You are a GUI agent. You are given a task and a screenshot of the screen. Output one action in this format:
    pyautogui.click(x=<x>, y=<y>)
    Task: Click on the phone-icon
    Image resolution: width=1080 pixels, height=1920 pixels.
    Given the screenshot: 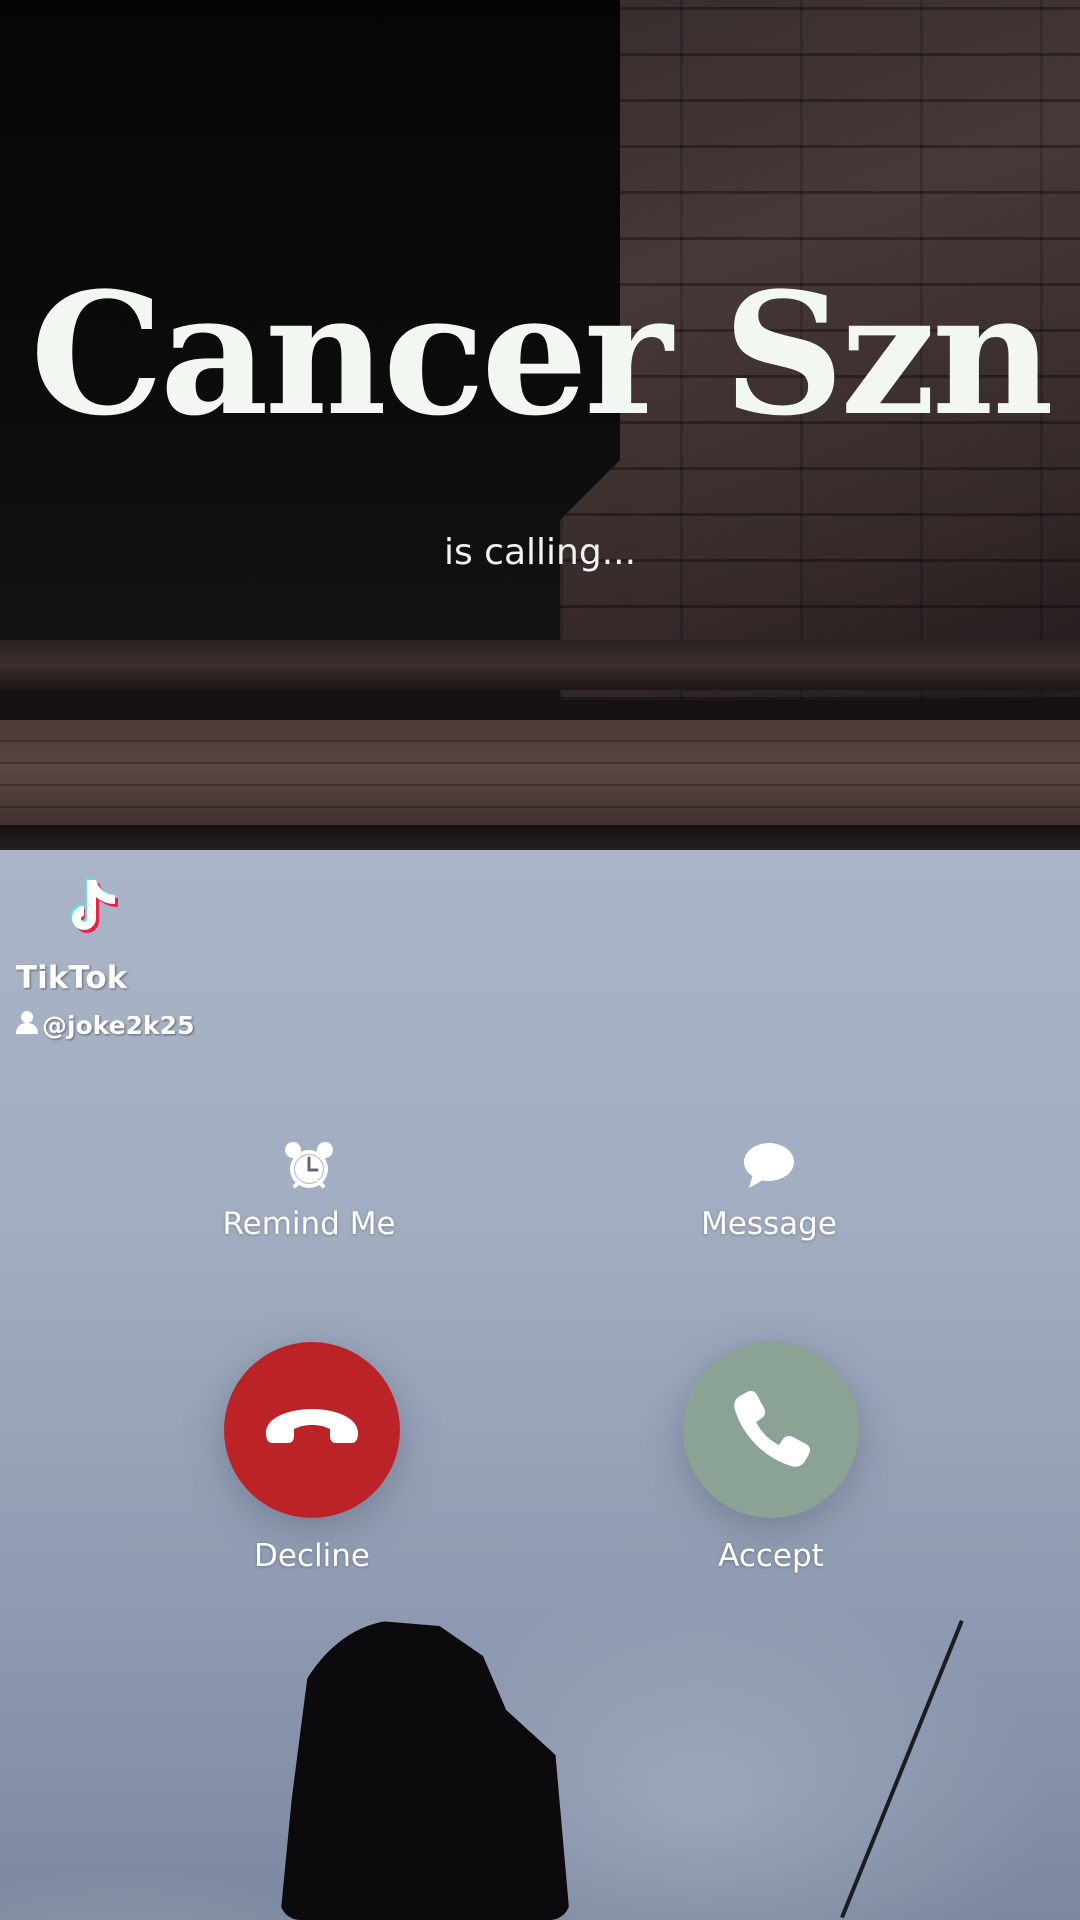 What is the action you would take?
    pyautogui.click(x=771, y=1430)
    